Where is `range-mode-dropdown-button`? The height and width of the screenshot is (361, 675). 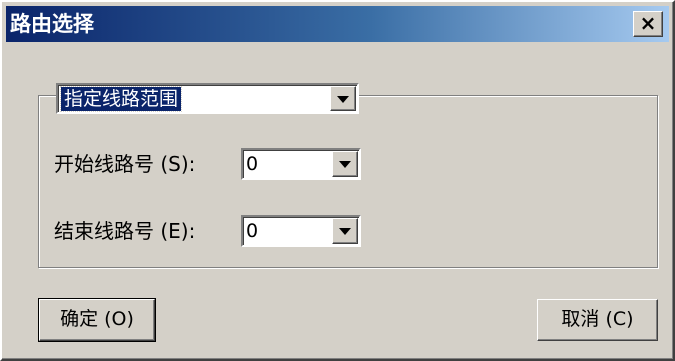
range-mode-dropdown-button is located at coordinates (343, 98).